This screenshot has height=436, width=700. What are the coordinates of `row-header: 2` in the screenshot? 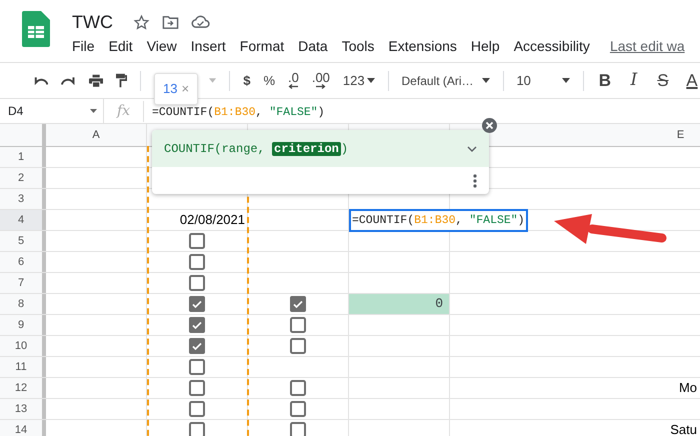 It's located at (23, 178).